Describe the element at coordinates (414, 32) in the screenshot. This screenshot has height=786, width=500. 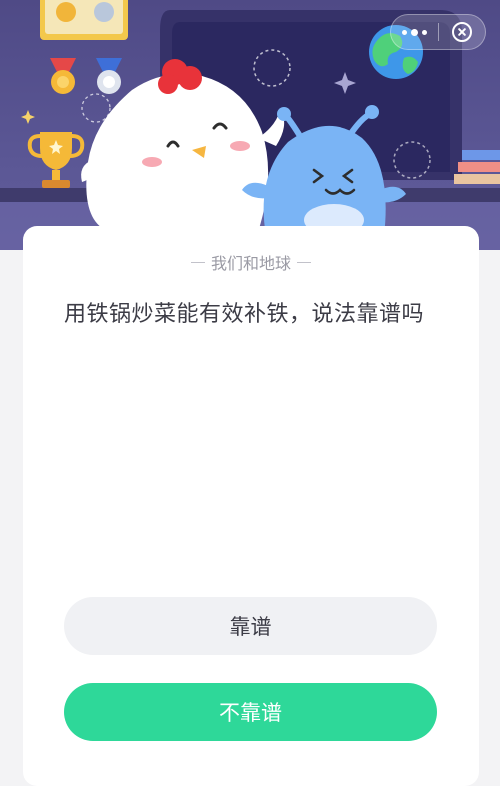
I see `more-dots-icon` at that location.